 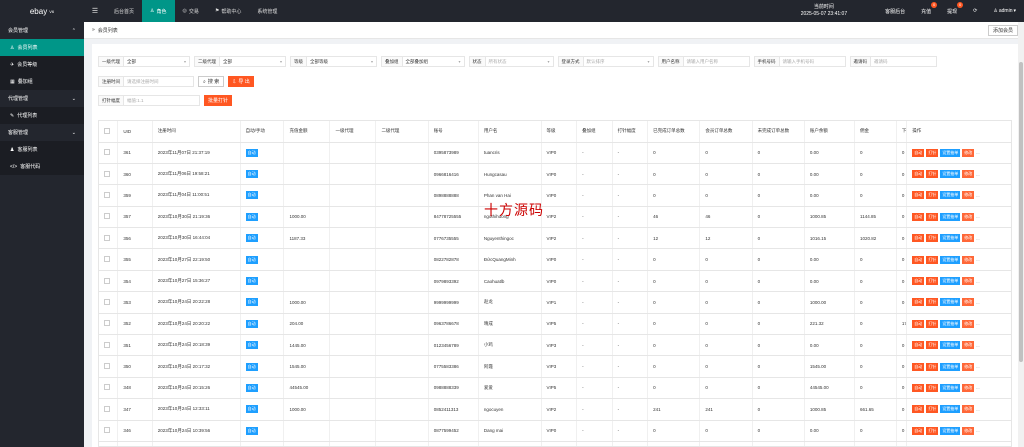 I want to click on filter-invite-code: 邀请码 邀请码, so click(x=893, y=61).